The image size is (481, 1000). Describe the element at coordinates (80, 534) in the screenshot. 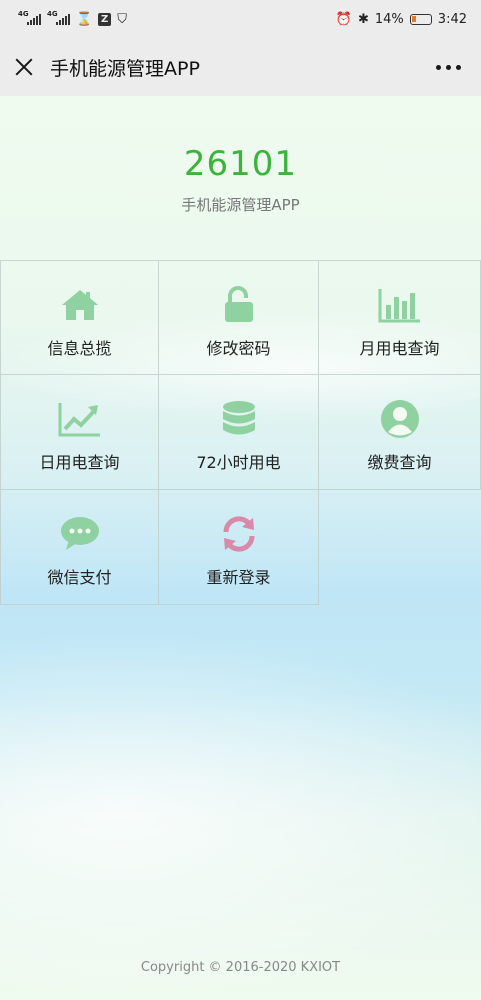

I see `chat-icon` at that location.